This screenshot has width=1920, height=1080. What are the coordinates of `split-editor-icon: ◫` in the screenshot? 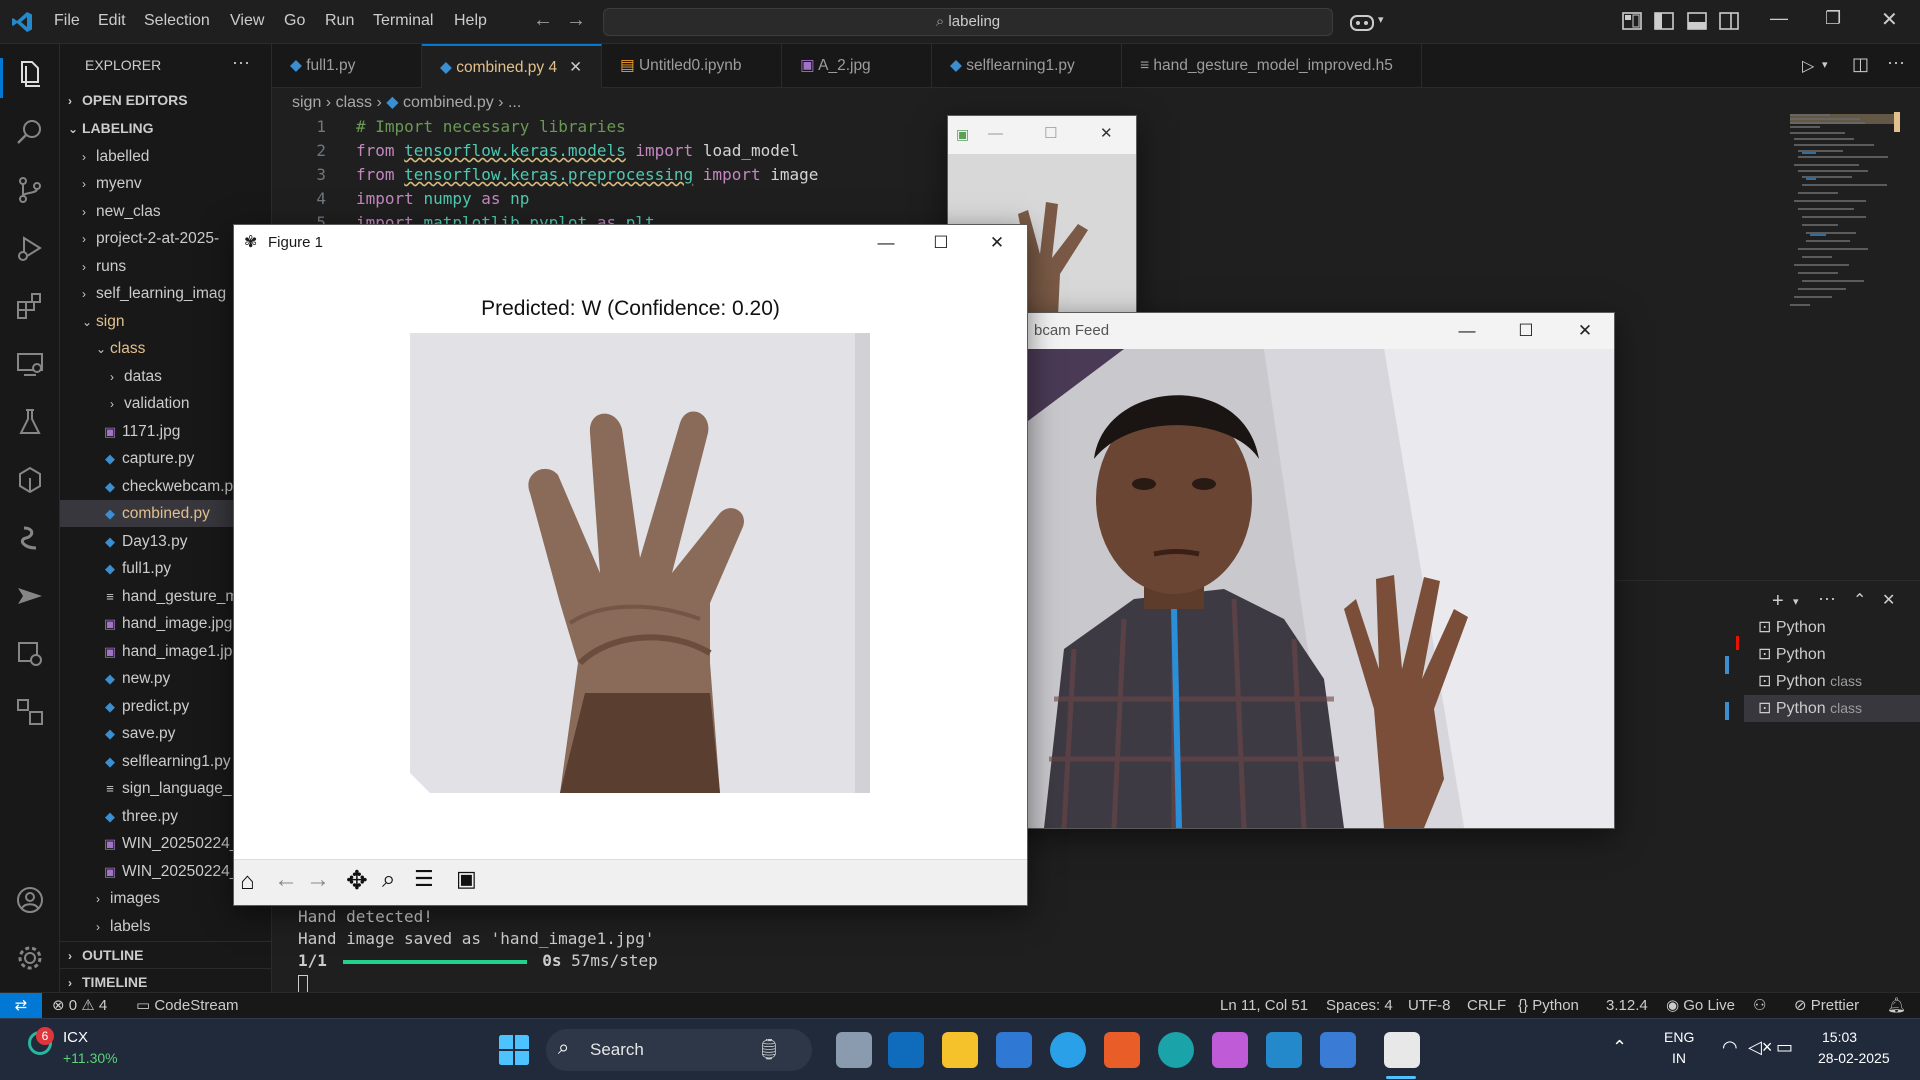 It's located at (1860, 64).